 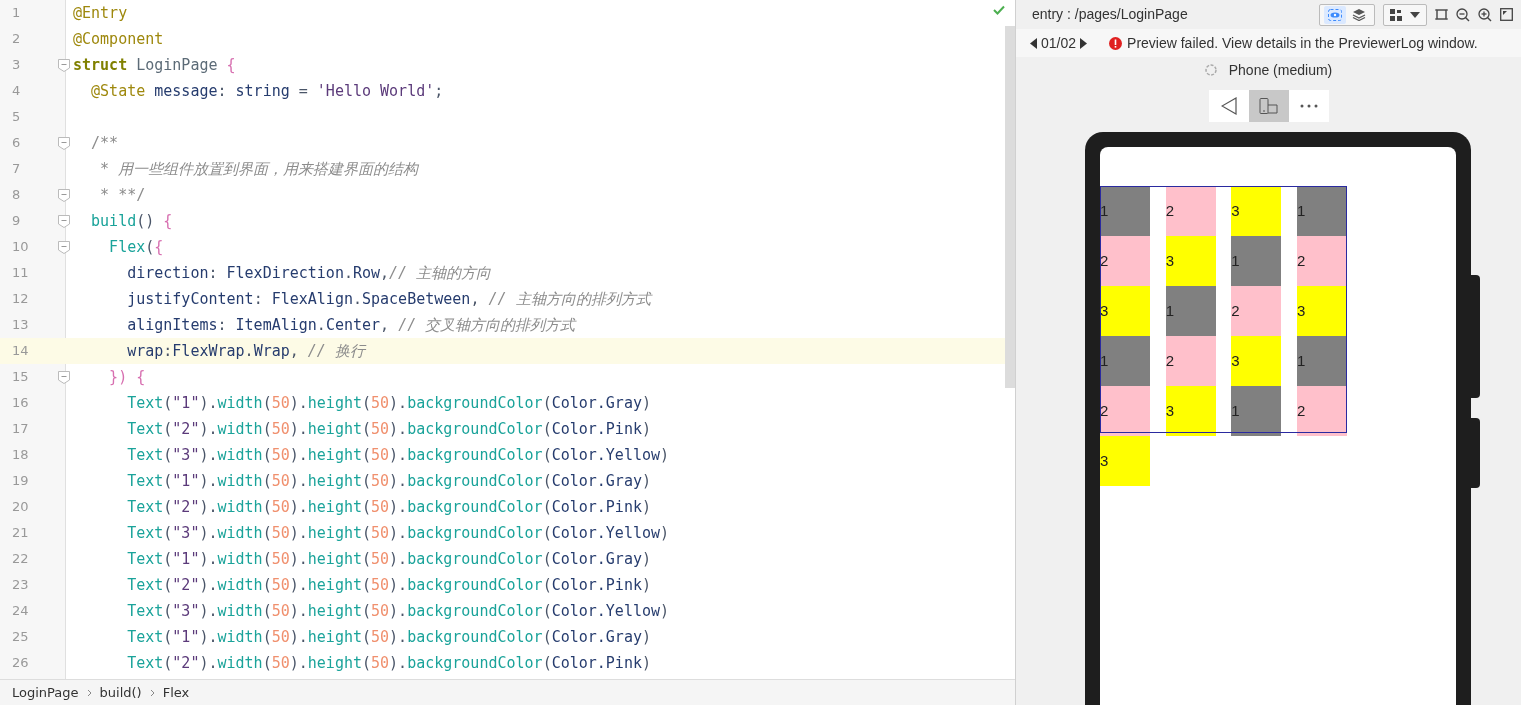 What do you see at coordinates (259, 169) in the screenshot?
I see `code-line: * 用一些组件放置到界面，用来搭建界面的结构` at bounding box center [259, 169].